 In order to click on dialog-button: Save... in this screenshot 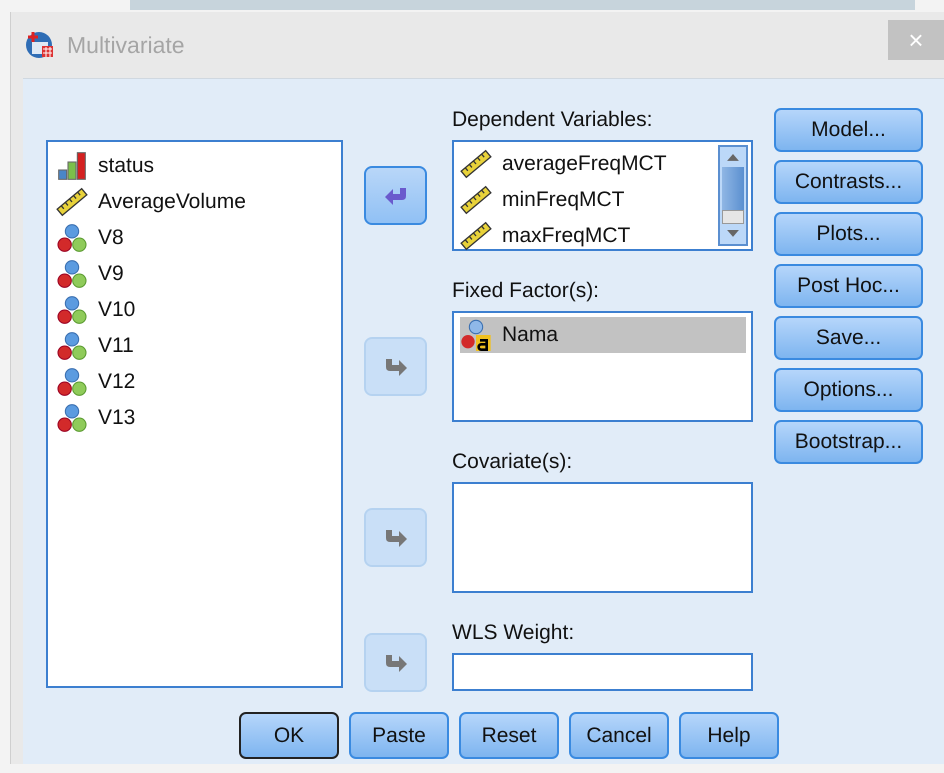, I will do `click(848, 338)`.